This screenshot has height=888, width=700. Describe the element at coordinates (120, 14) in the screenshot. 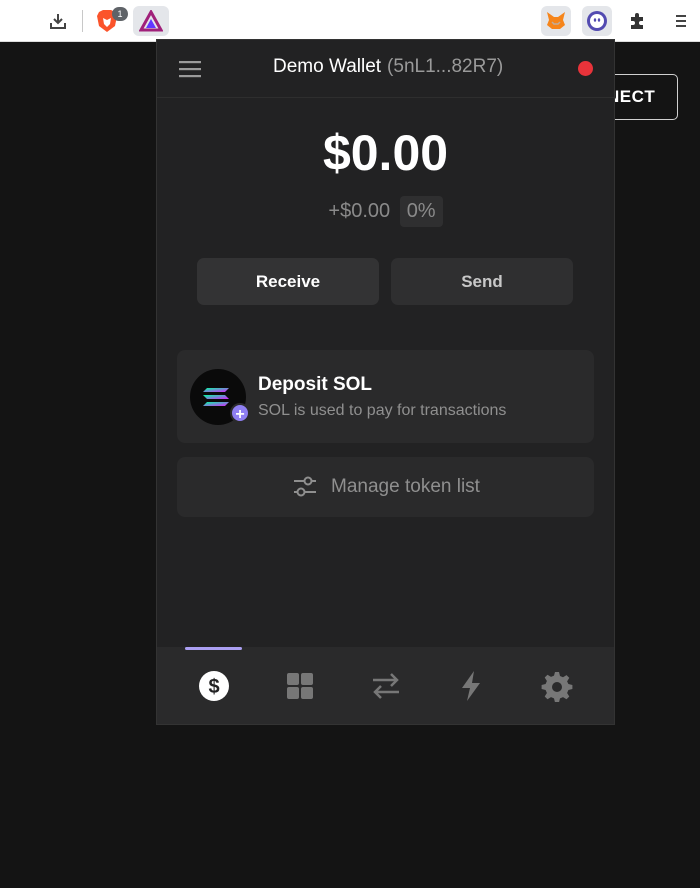

I see `brave-shields-badge: 1` at that location.